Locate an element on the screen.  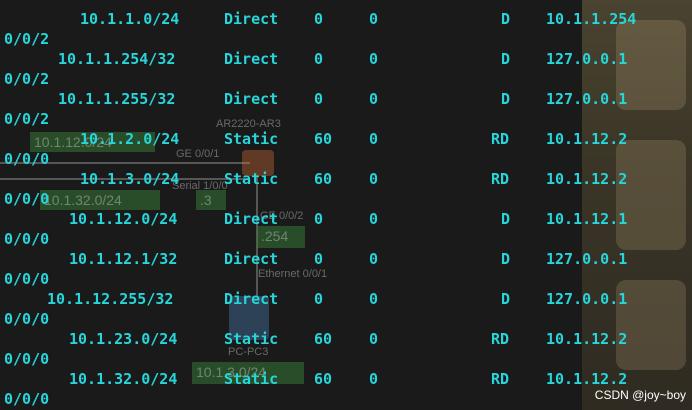
route-destination: 10.1.12.255/32 is located at coordinates (110, 299).